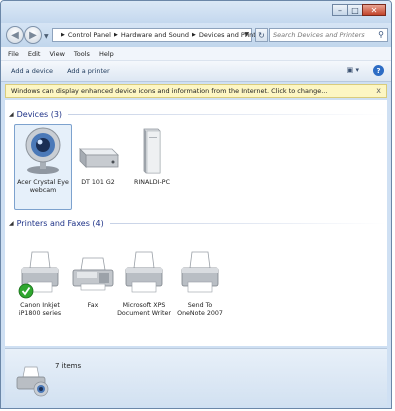 Image resolution: width=395 pixels, height=411 pixels. Describe the element at coordinates (378, 70) in the screenshot. I see `help-icon: ?` at that location.